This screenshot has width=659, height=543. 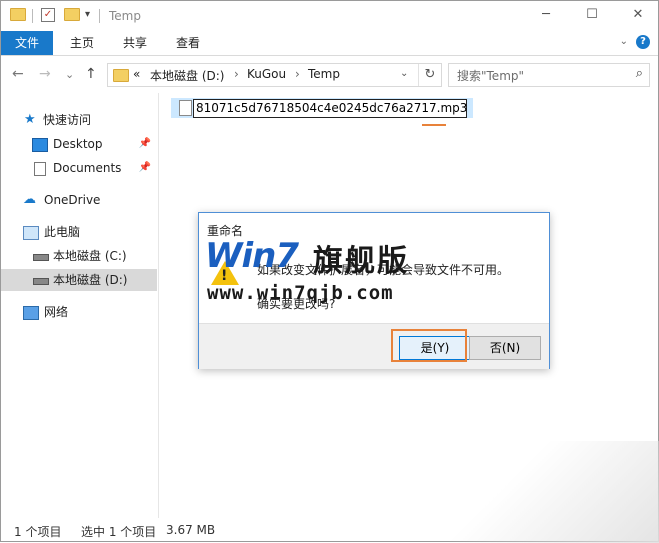 I want to click on tab-view: 查看, so click(x=188, y=43).